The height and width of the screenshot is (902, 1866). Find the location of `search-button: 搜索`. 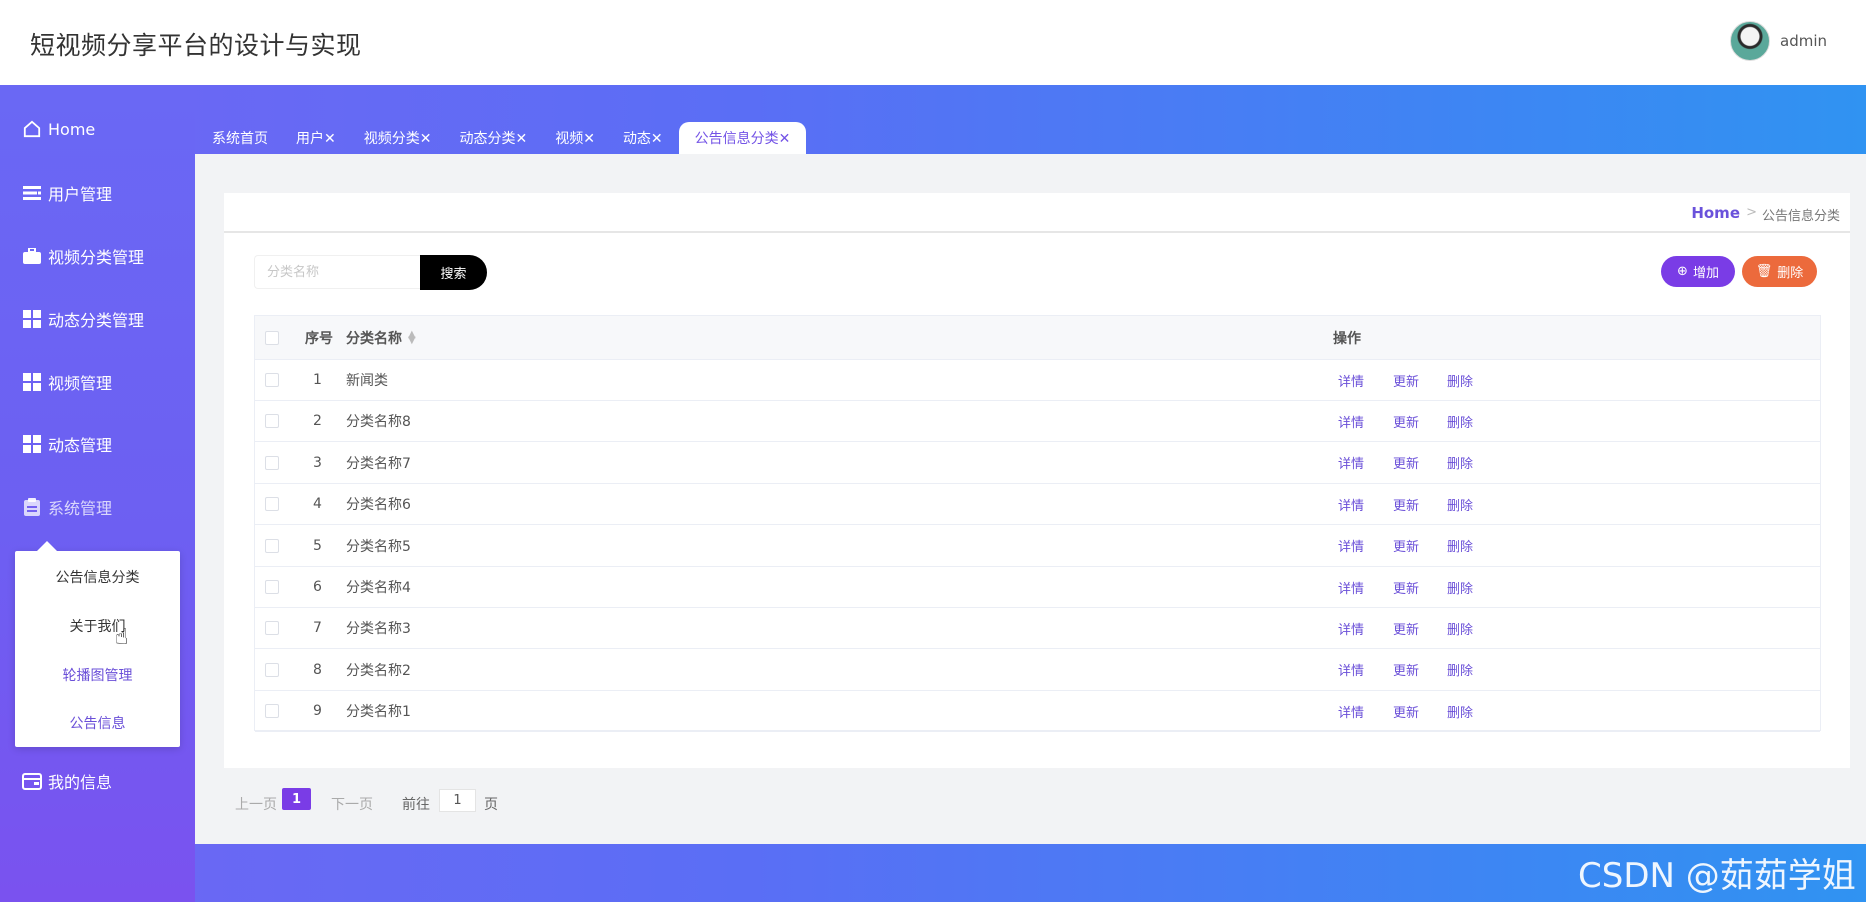

search-button: 搜索 is located at coordinates (453, 272).